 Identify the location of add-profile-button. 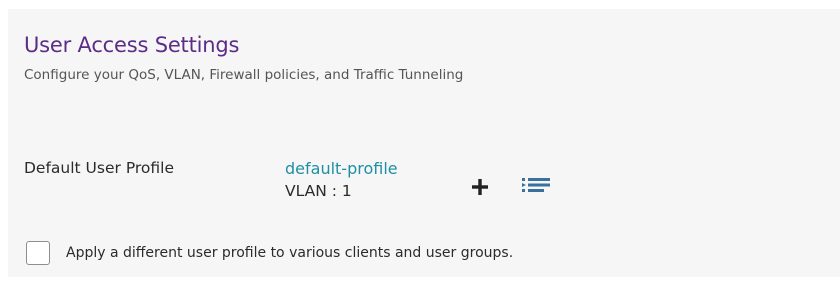
(480, 187).